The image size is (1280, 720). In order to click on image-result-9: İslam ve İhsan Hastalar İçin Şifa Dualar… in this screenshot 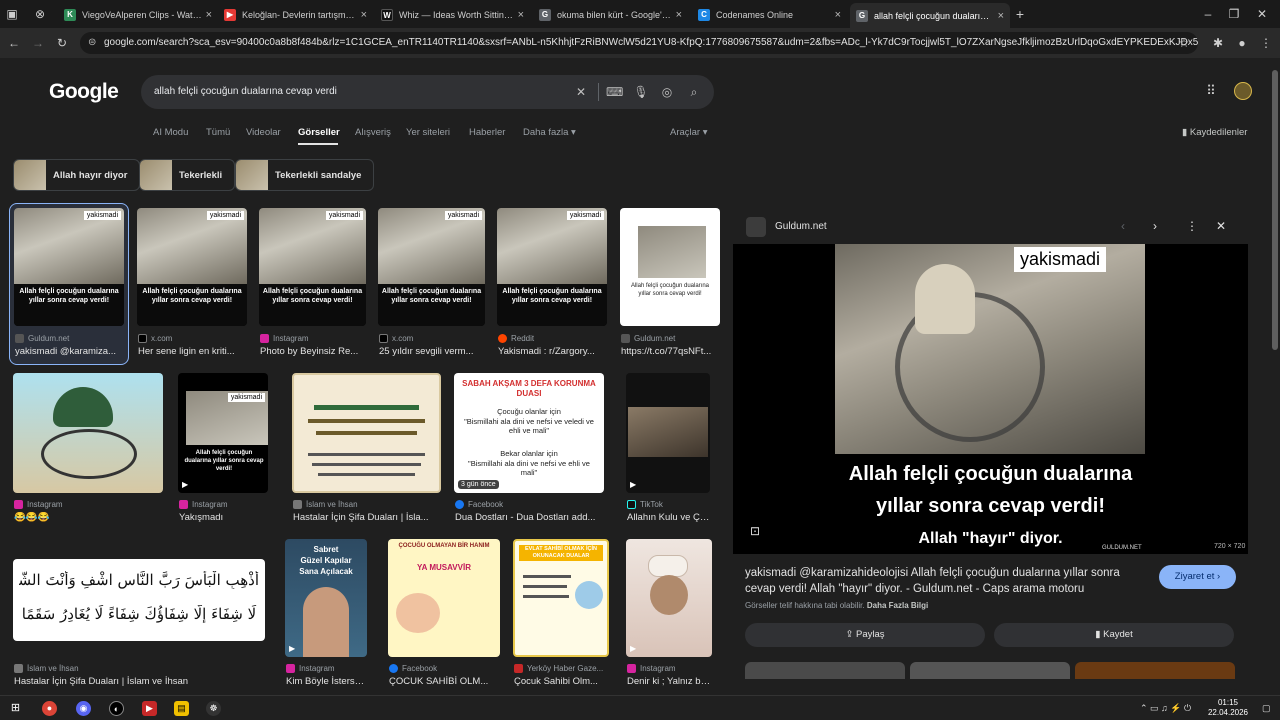, I will do `click(366, 449)`.